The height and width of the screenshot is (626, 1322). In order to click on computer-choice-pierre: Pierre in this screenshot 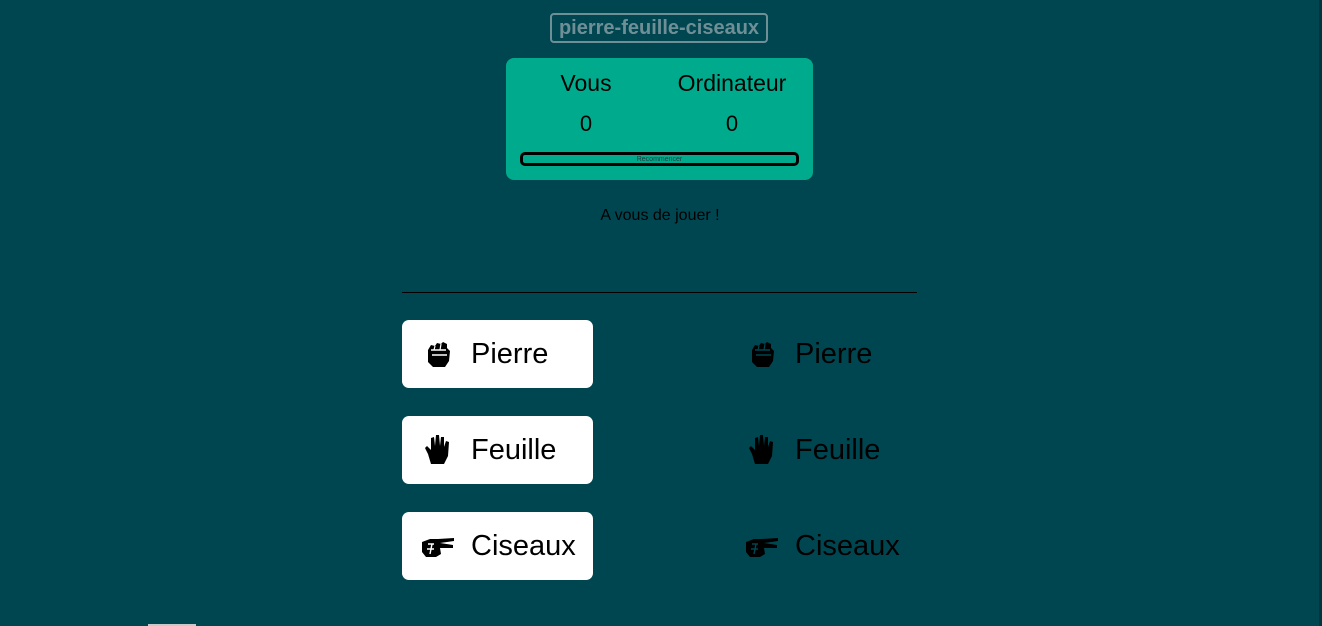, I will do `click(826, 354)`.